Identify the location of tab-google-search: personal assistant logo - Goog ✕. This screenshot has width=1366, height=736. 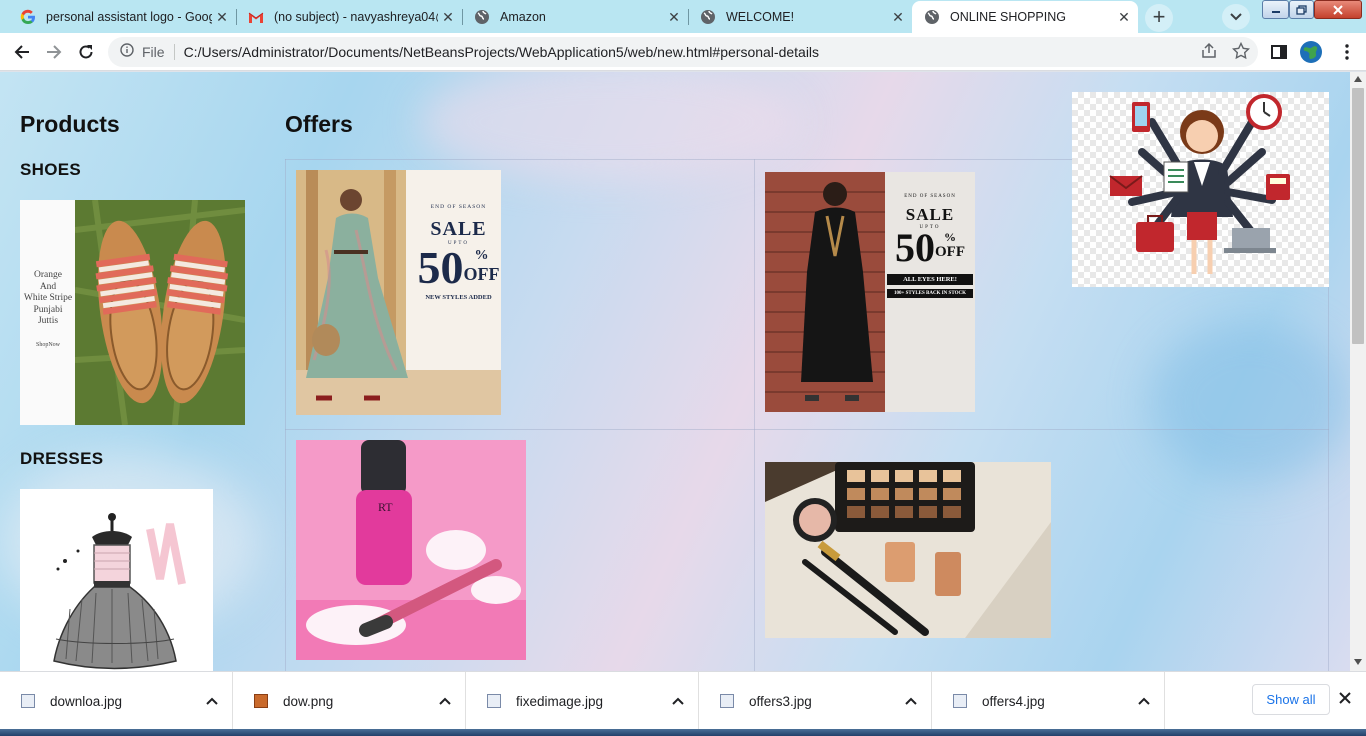
(122, 17).